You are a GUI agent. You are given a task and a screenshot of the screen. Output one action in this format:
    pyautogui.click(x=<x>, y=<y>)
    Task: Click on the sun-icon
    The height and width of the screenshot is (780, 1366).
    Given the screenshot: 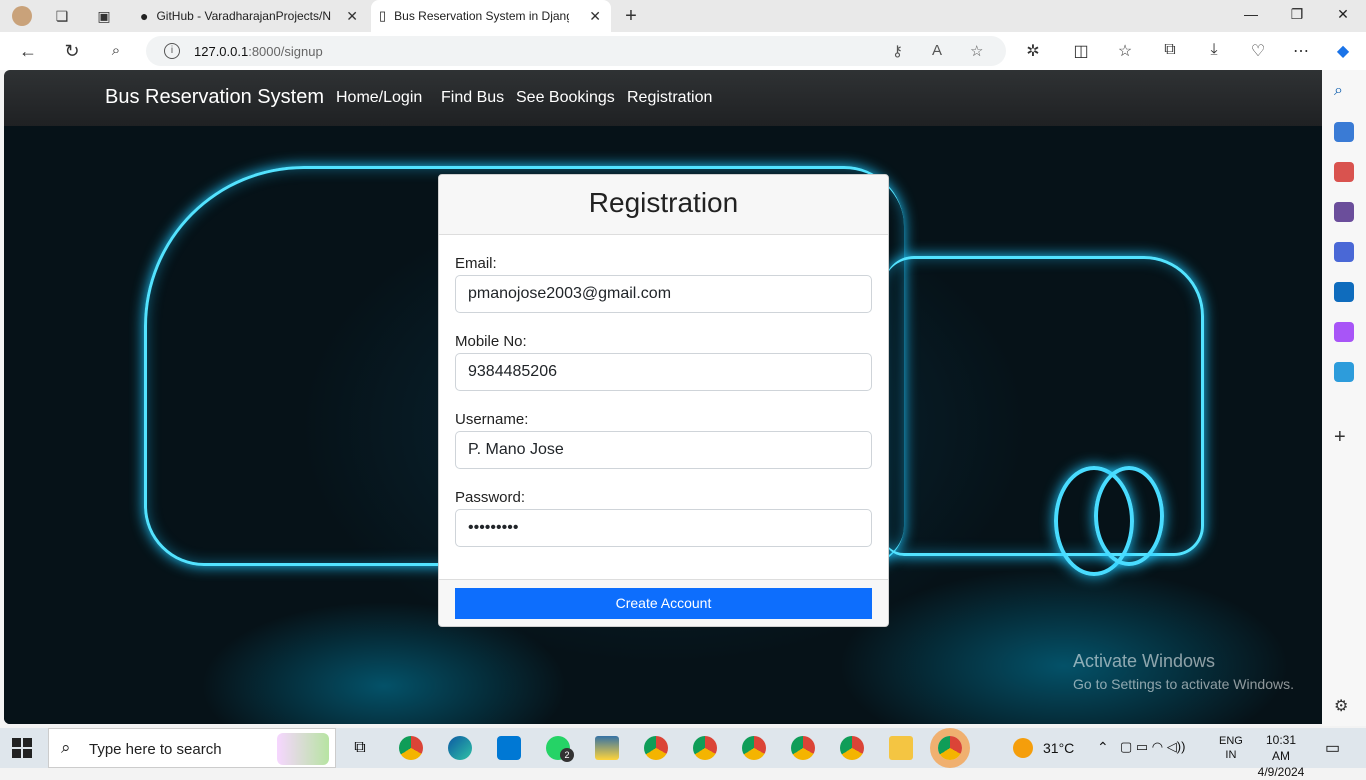 What is the action you would take?
    pyautogui.click(x=1023, y=748)
    